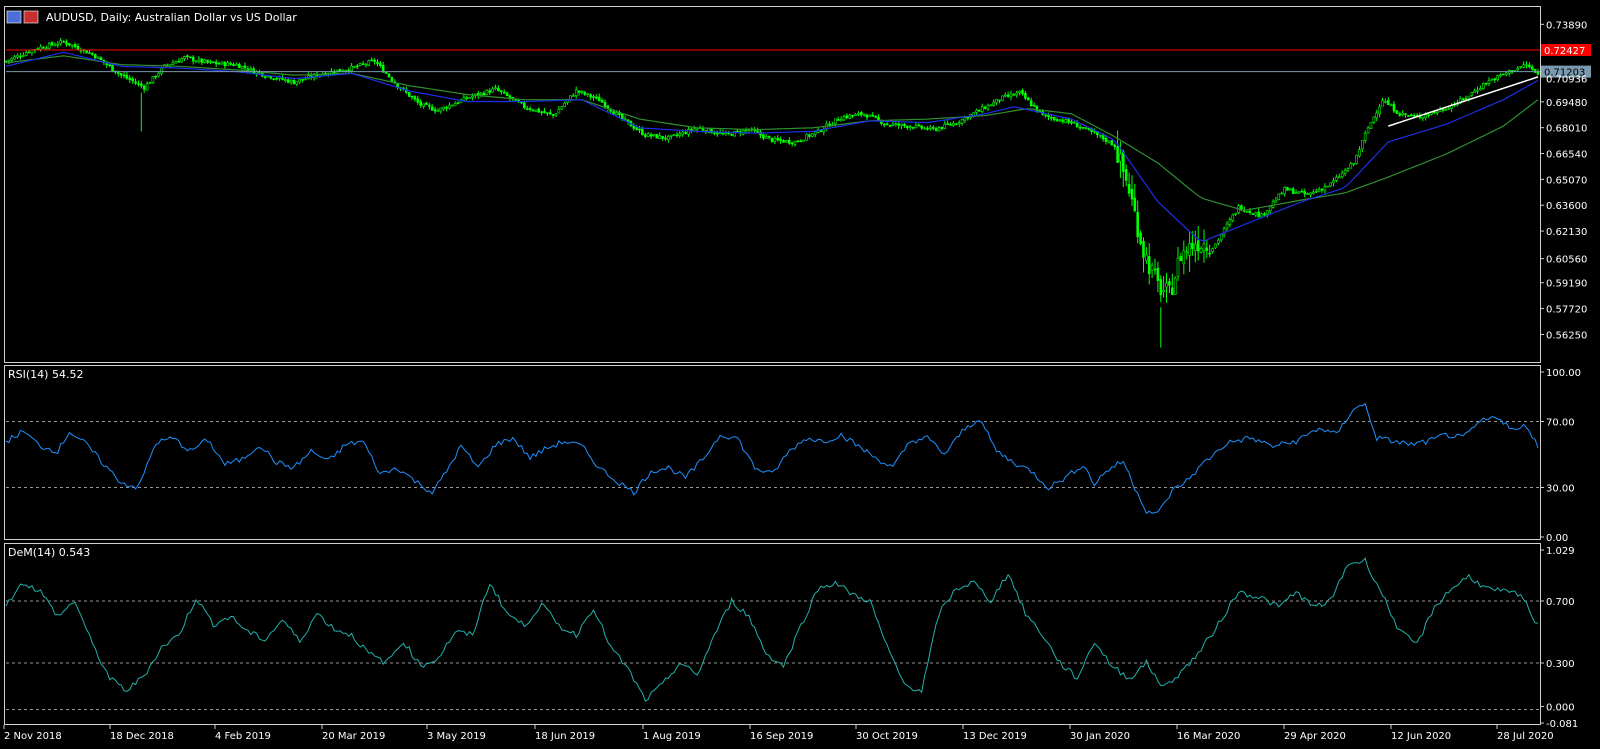  What do you see at coordinates (1566, 335) in the screenshot?
I see `price-axis-label: 0.56250` at bounding box center [1566, 335].